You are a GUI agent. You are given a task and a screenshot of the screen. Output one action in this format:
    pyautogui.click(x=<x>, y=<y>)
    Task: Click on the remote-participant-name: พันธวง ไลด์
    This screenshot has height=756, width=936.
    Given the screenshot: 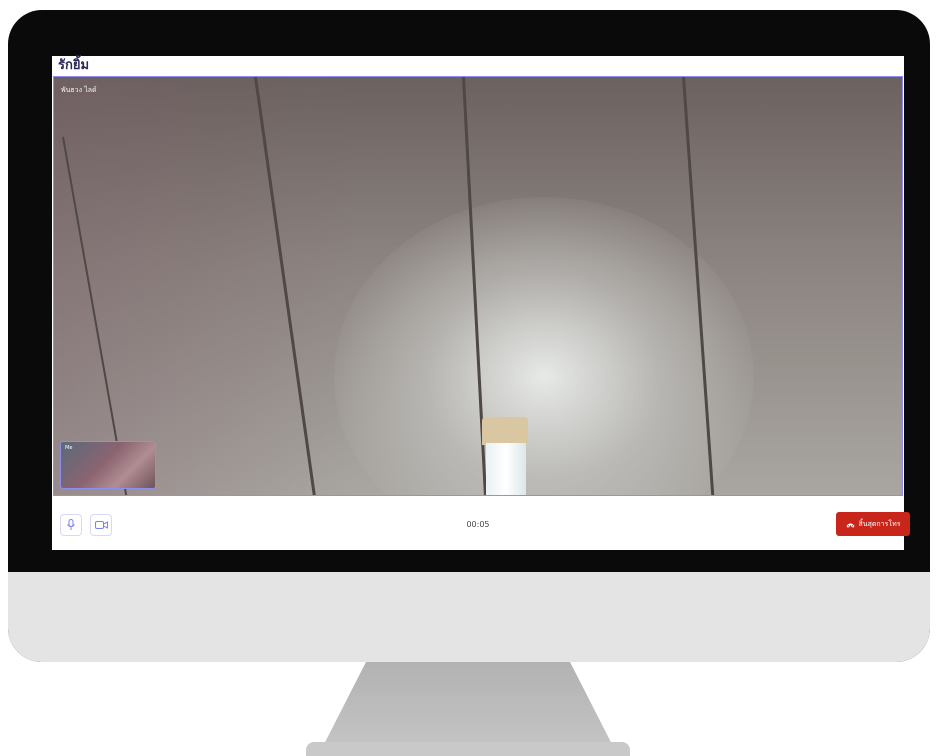 What is the action you would take?
    pyautogui.click(x=79, y=90)
    